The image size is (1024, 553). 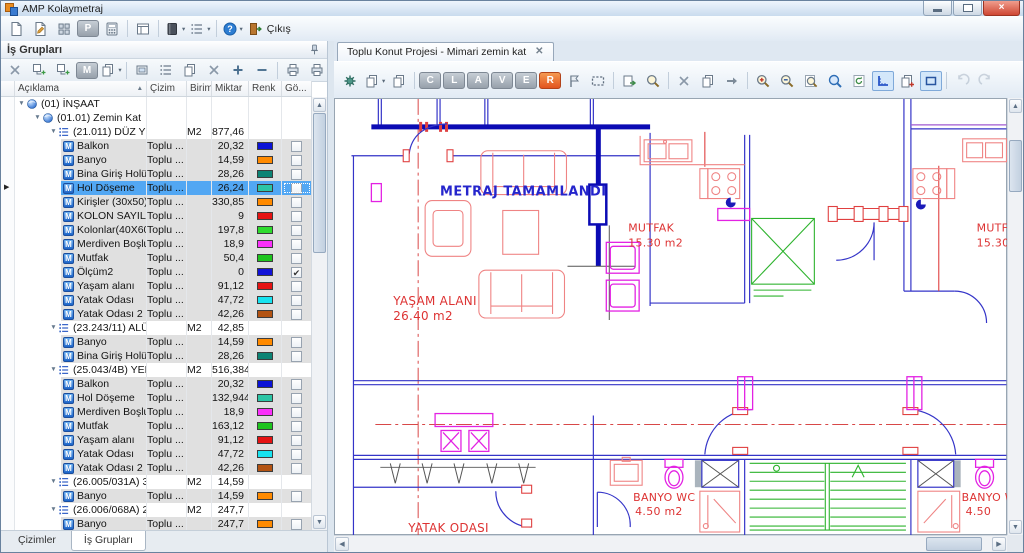 I want to click on add-button, so click(x=238, y=70).